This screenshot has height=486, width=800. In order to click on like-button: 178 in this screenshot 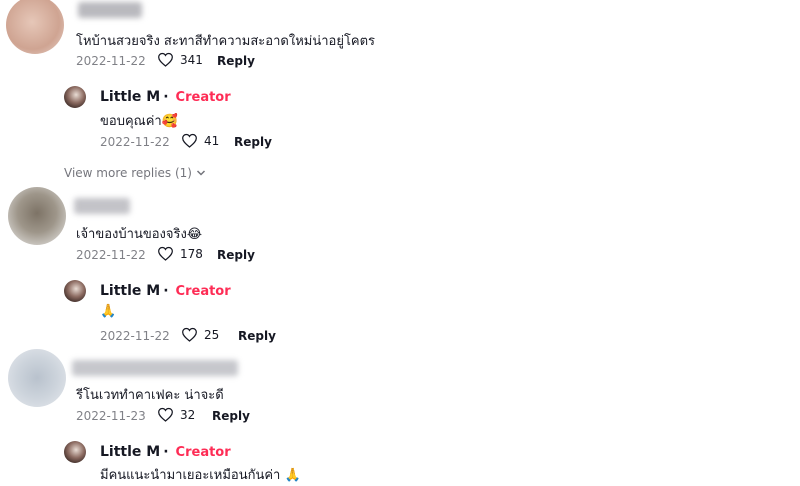, I will do `click(180, 253)`.